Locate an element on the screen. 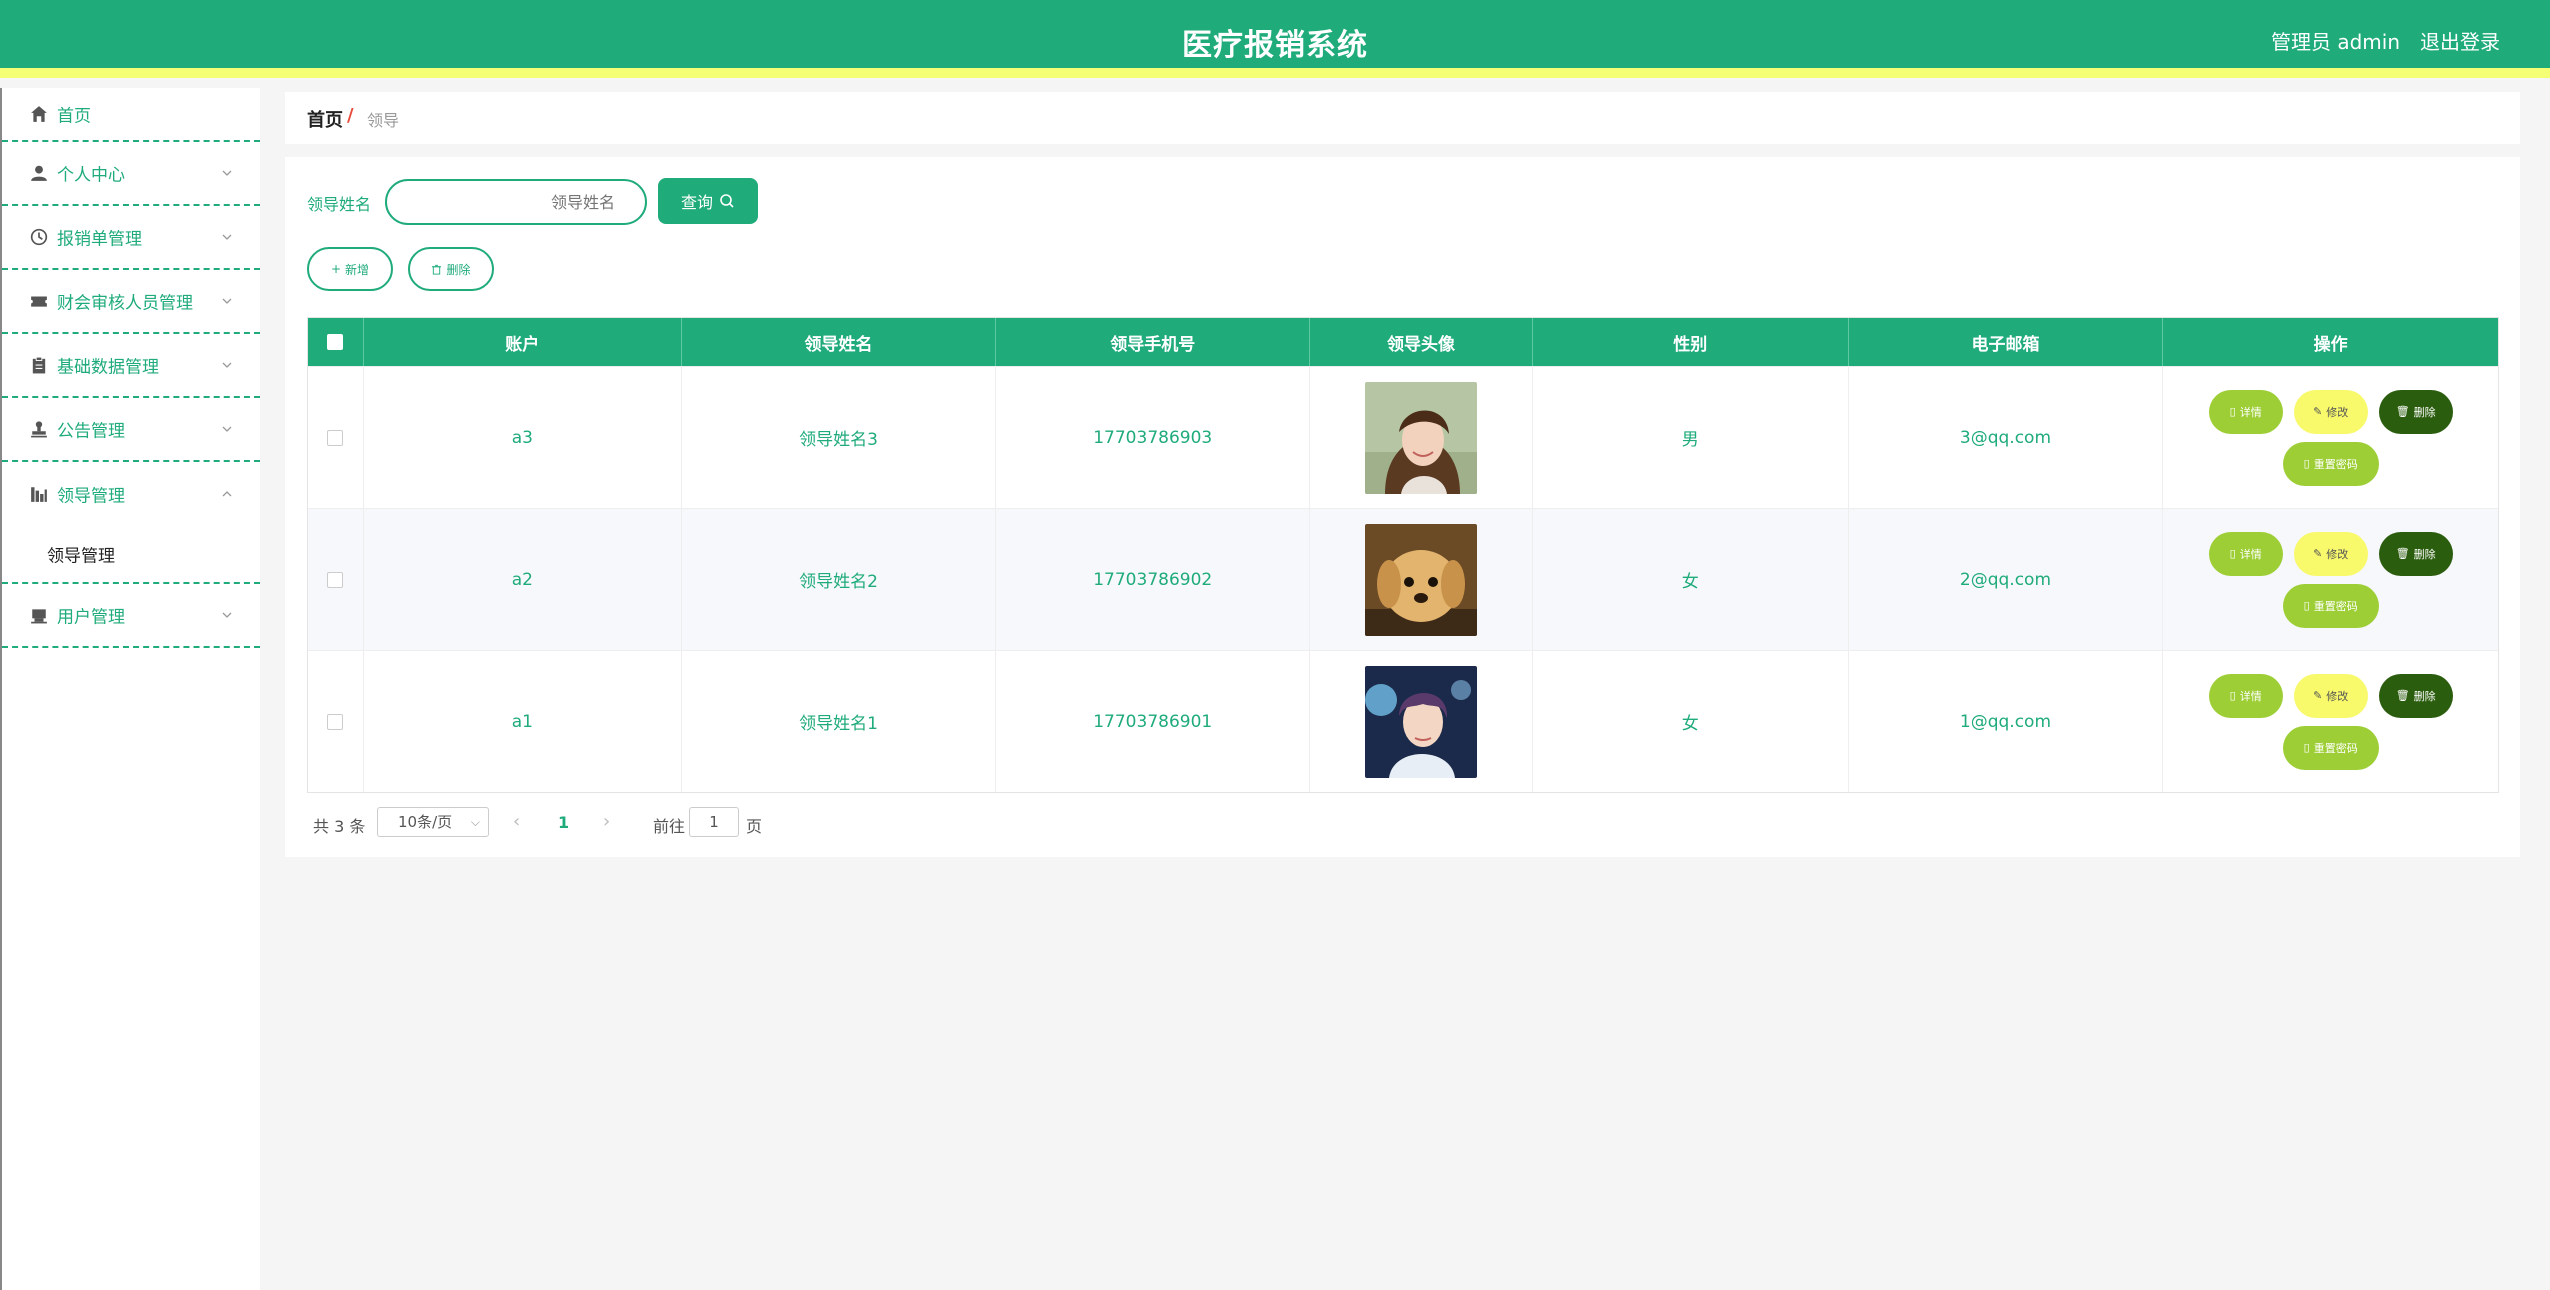 The image size is (2550, 1290). next-page-button: › is located at coordinates (606, 821).